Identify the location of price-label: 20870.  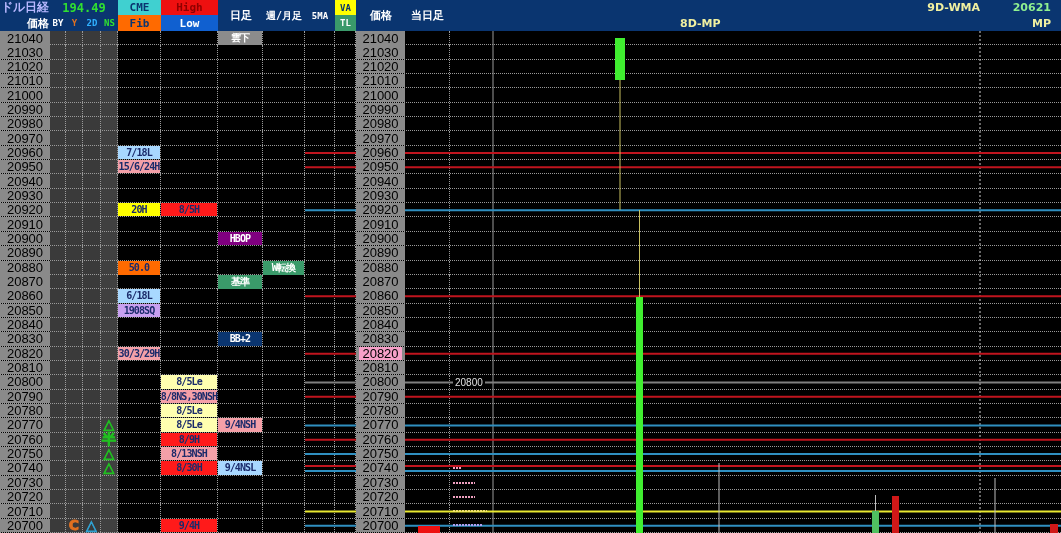
(25, 282).